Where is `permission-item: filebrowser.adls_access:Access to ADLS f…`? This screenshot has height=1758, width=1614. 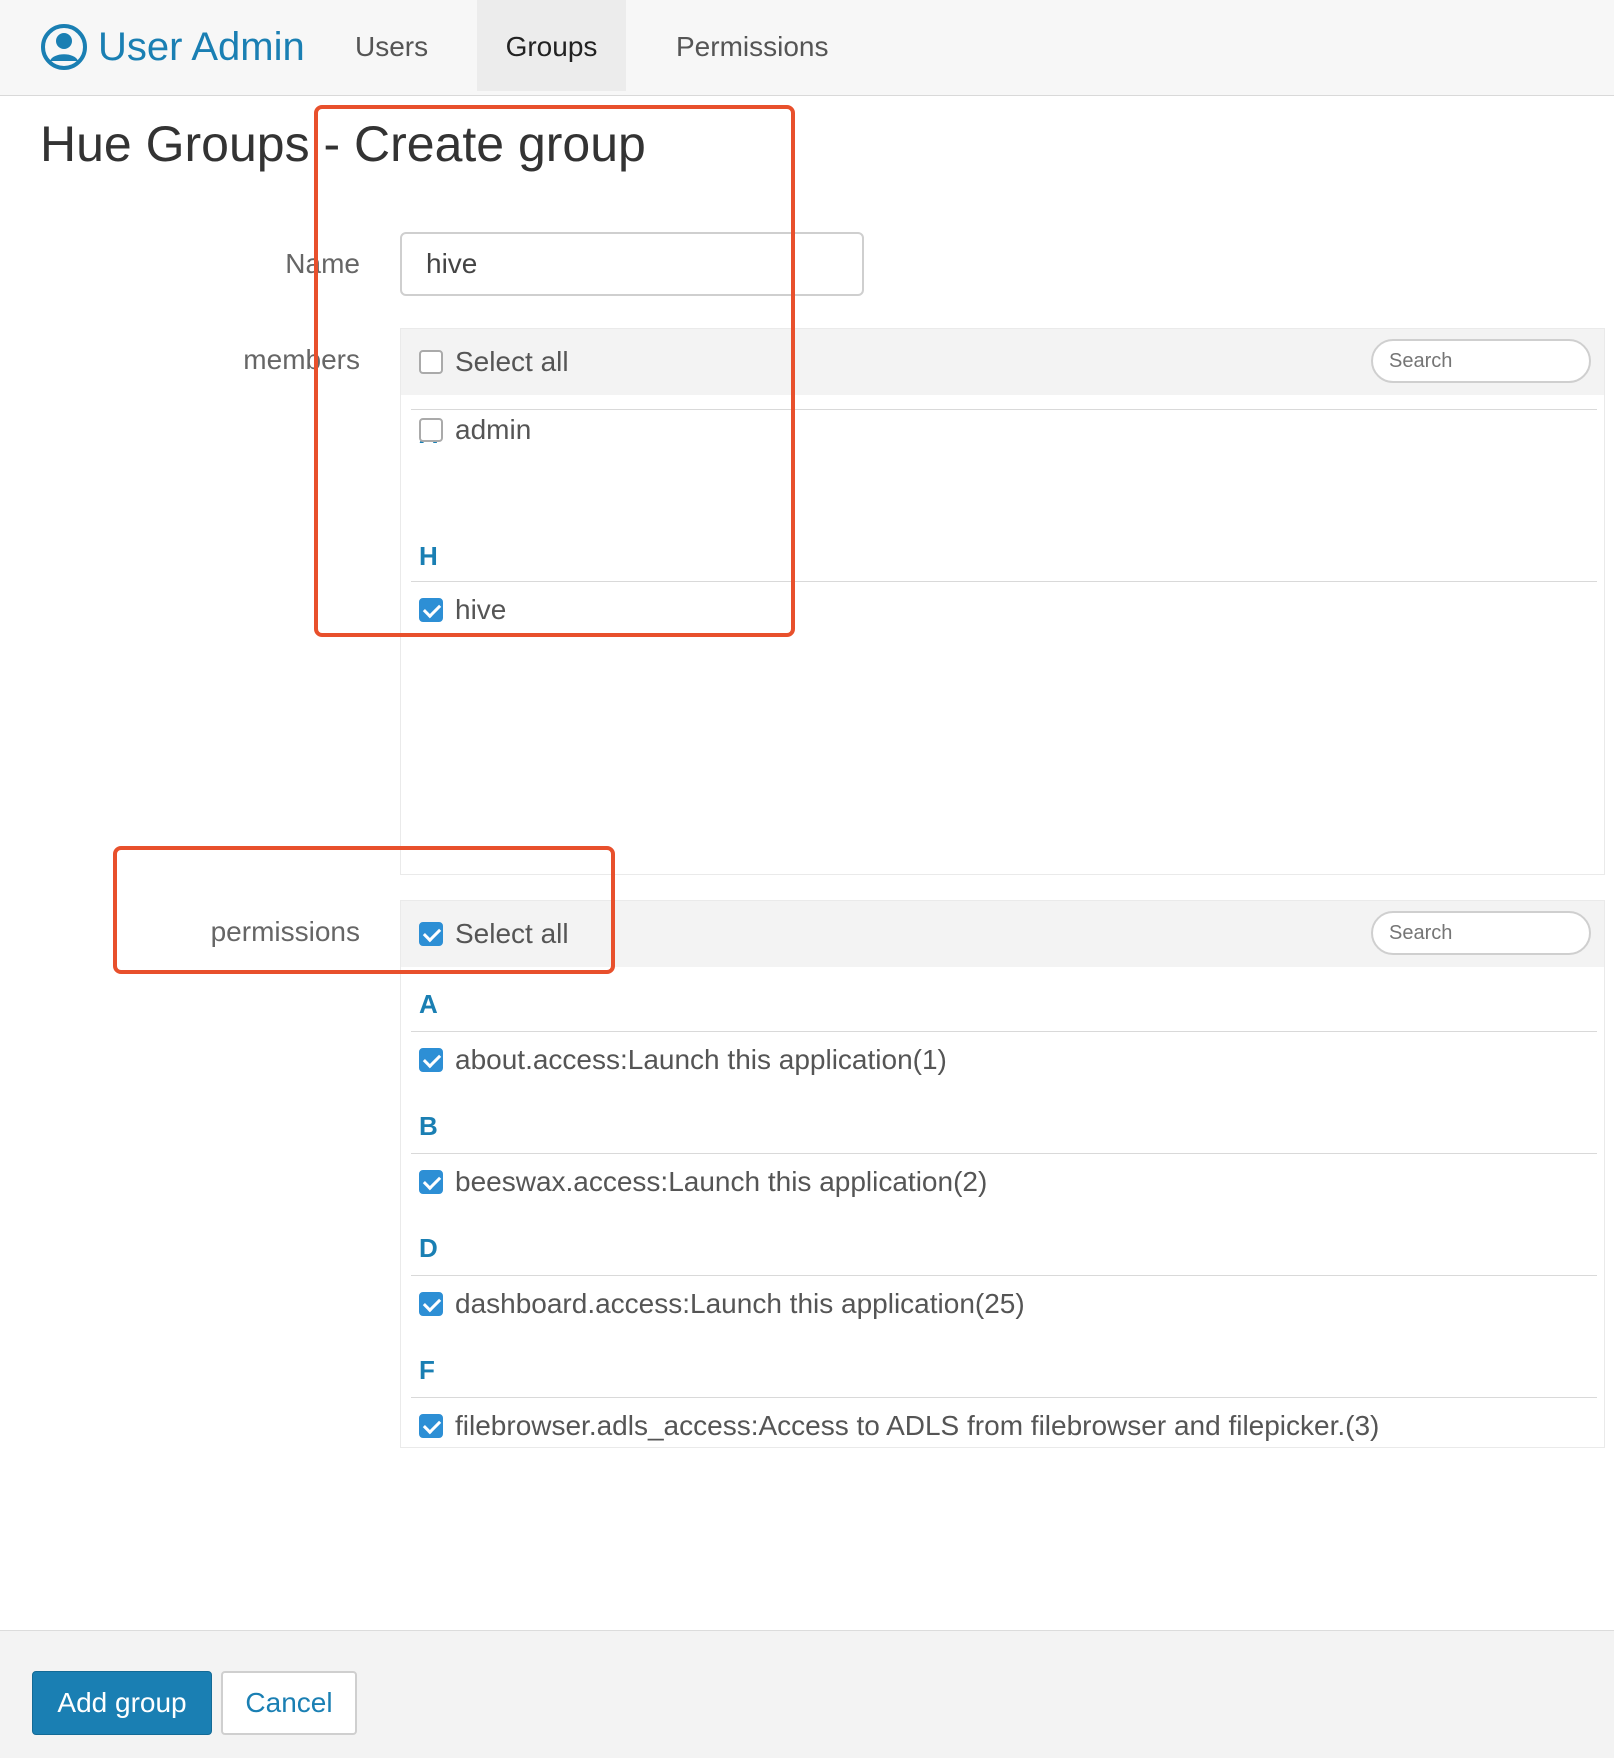 permission-item: filebrowser.adls_access:Access to ADLS f… is located at coordinates (899, 1426).